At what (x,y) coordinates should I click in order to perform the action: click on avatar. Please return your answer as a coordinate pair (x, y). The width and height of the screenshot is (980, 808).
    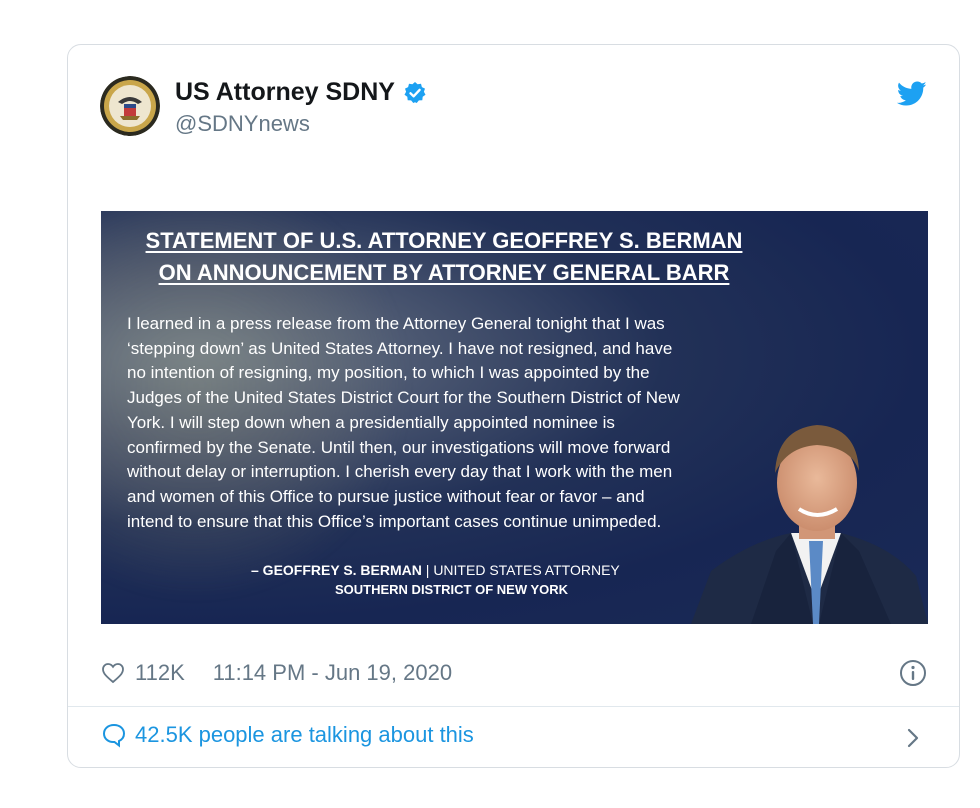
    Looking at the image, I should click on (130, 106).